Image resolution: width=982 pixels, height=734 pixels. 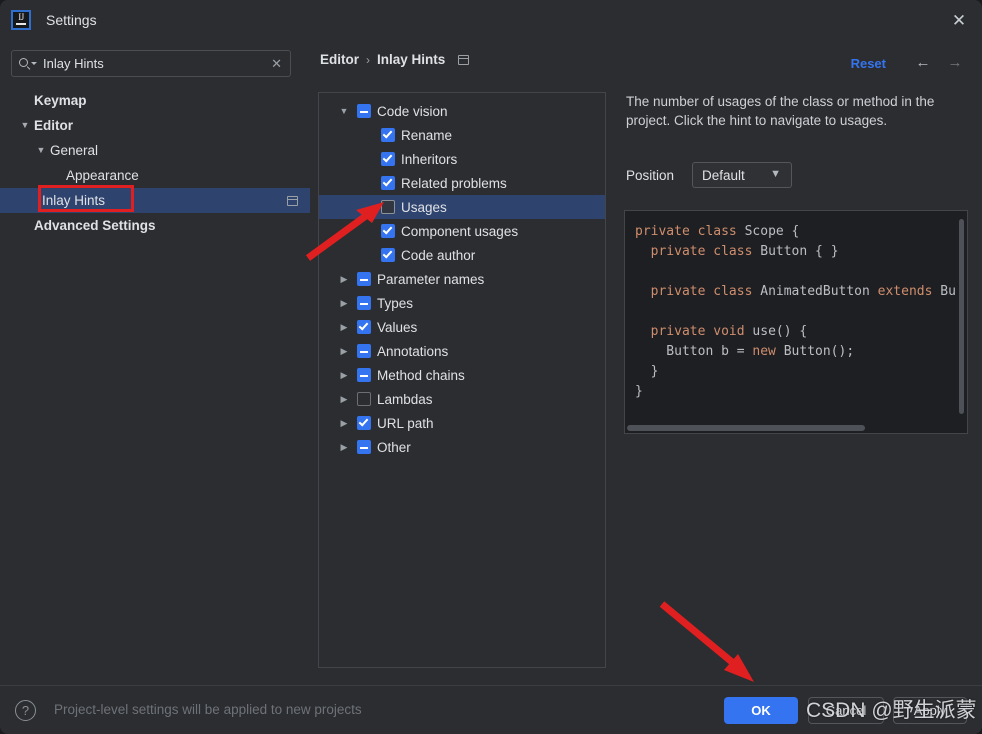 What do you see at coordinates (339, 59) in the screenshot?
I see `breadcrumb-parent: Editor` at bounding box center [339, 59].